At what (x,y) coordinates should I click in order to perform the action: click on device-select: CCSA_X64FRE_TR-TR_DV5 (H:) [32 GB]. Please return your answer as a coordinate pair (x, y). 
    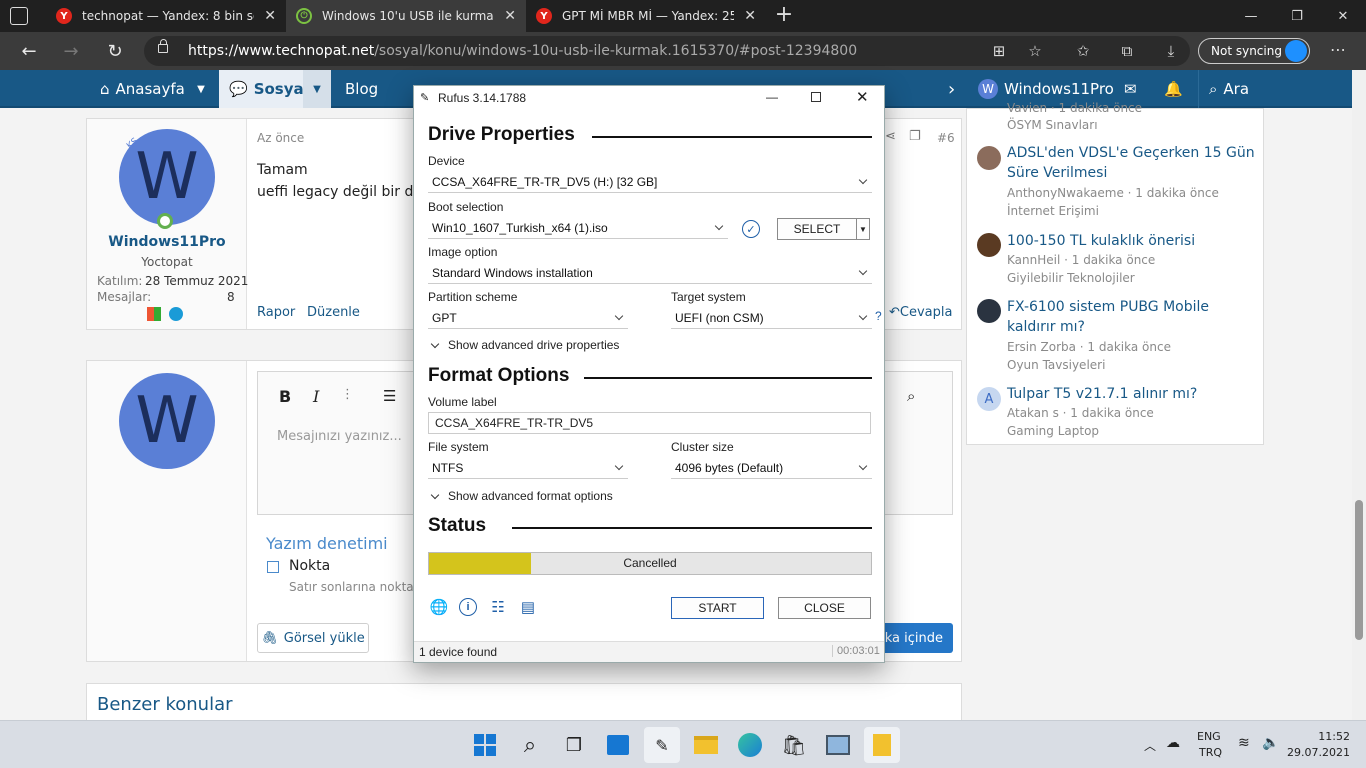
    Looking at the image, I should click on (650, 182).